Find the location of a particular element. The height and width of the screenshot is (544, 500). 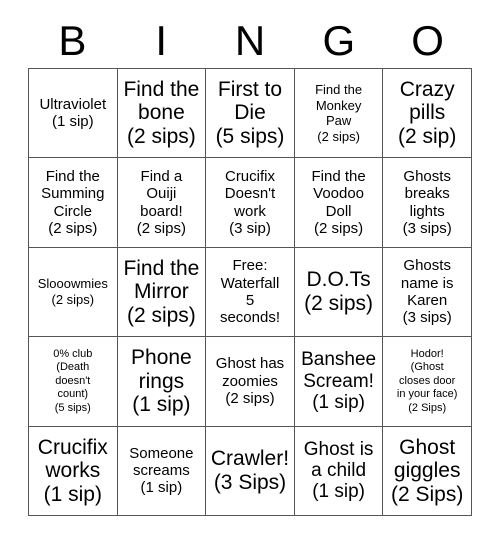

bingo-cell-line: Scream! is located at coordinates (338, 381).